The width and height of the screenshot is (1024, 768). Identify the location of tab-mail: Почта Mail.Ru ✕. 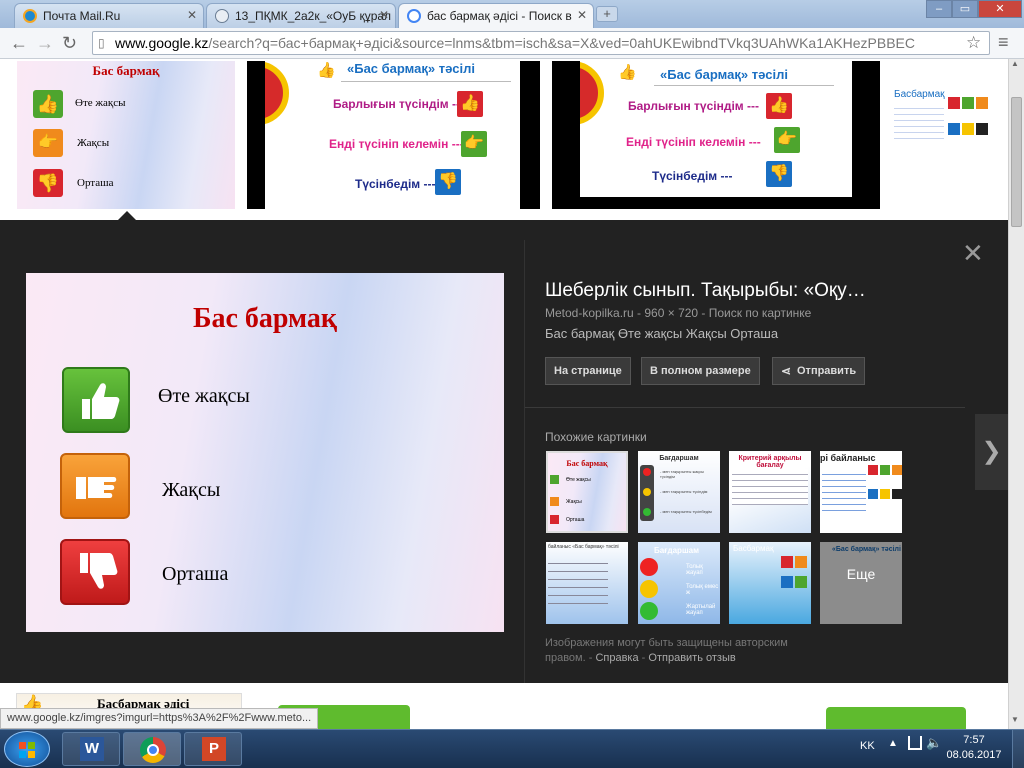
(109, 15).